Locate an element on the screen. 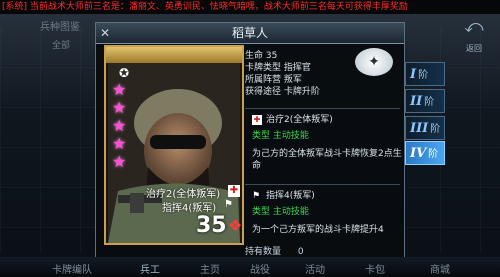 The height and width of the screenshot is (277, 500). star-rating: ★ ★ ★ ★ ★ is located at coordinates (122, 126).